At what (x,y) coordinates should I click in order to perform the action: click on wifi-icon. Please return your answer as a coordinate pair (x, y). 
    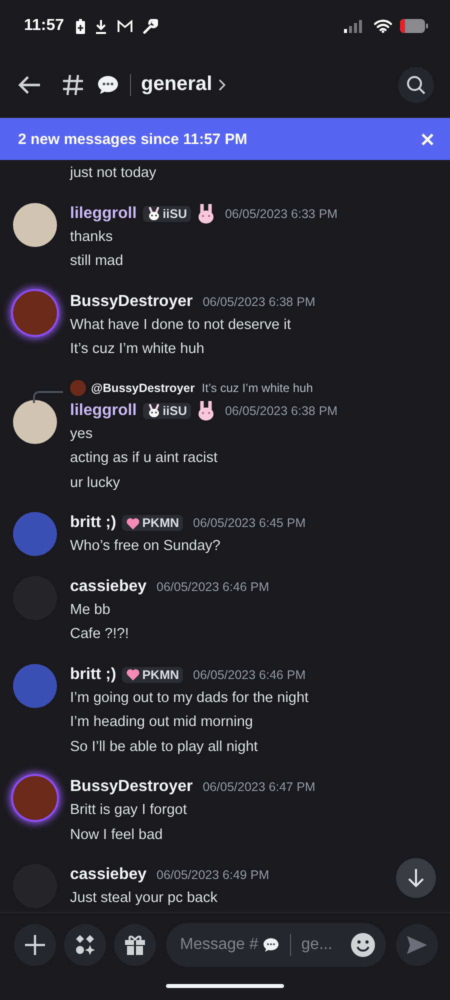
    Looking at the image, I should click on (383, 26).